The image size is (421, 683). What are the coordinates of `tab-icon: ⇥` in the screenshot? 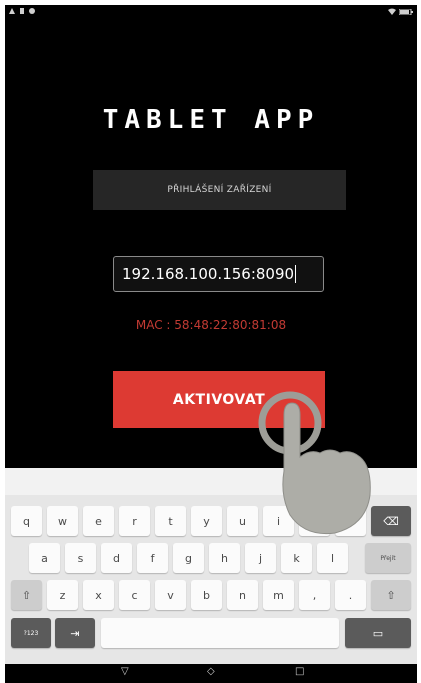 It's located at (75, 633).